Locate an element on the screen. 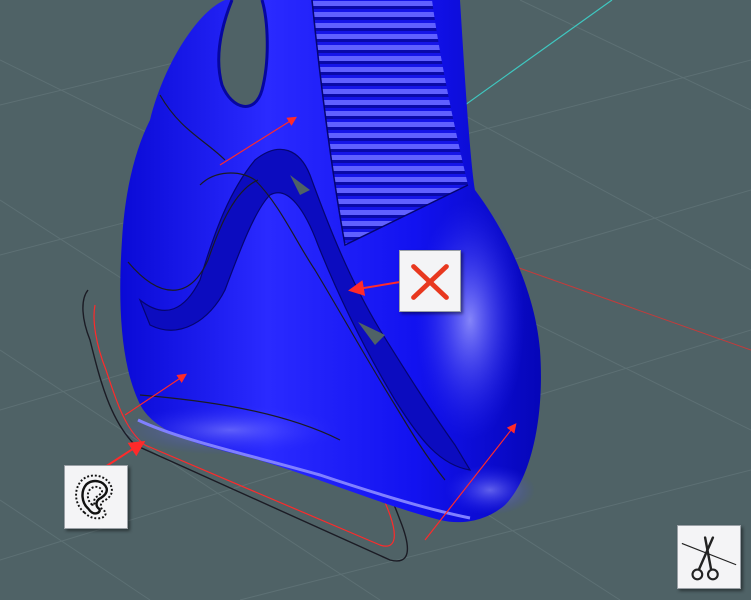 The width and height of the screenshot is (751, 600). trim-tool-button is located at coordinates (709, 557).